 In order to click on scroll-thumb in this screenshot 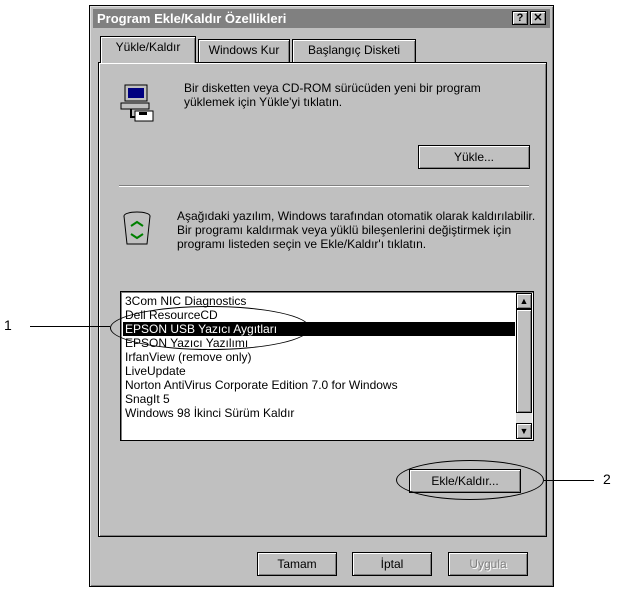, I will do `click(524, 361)`.